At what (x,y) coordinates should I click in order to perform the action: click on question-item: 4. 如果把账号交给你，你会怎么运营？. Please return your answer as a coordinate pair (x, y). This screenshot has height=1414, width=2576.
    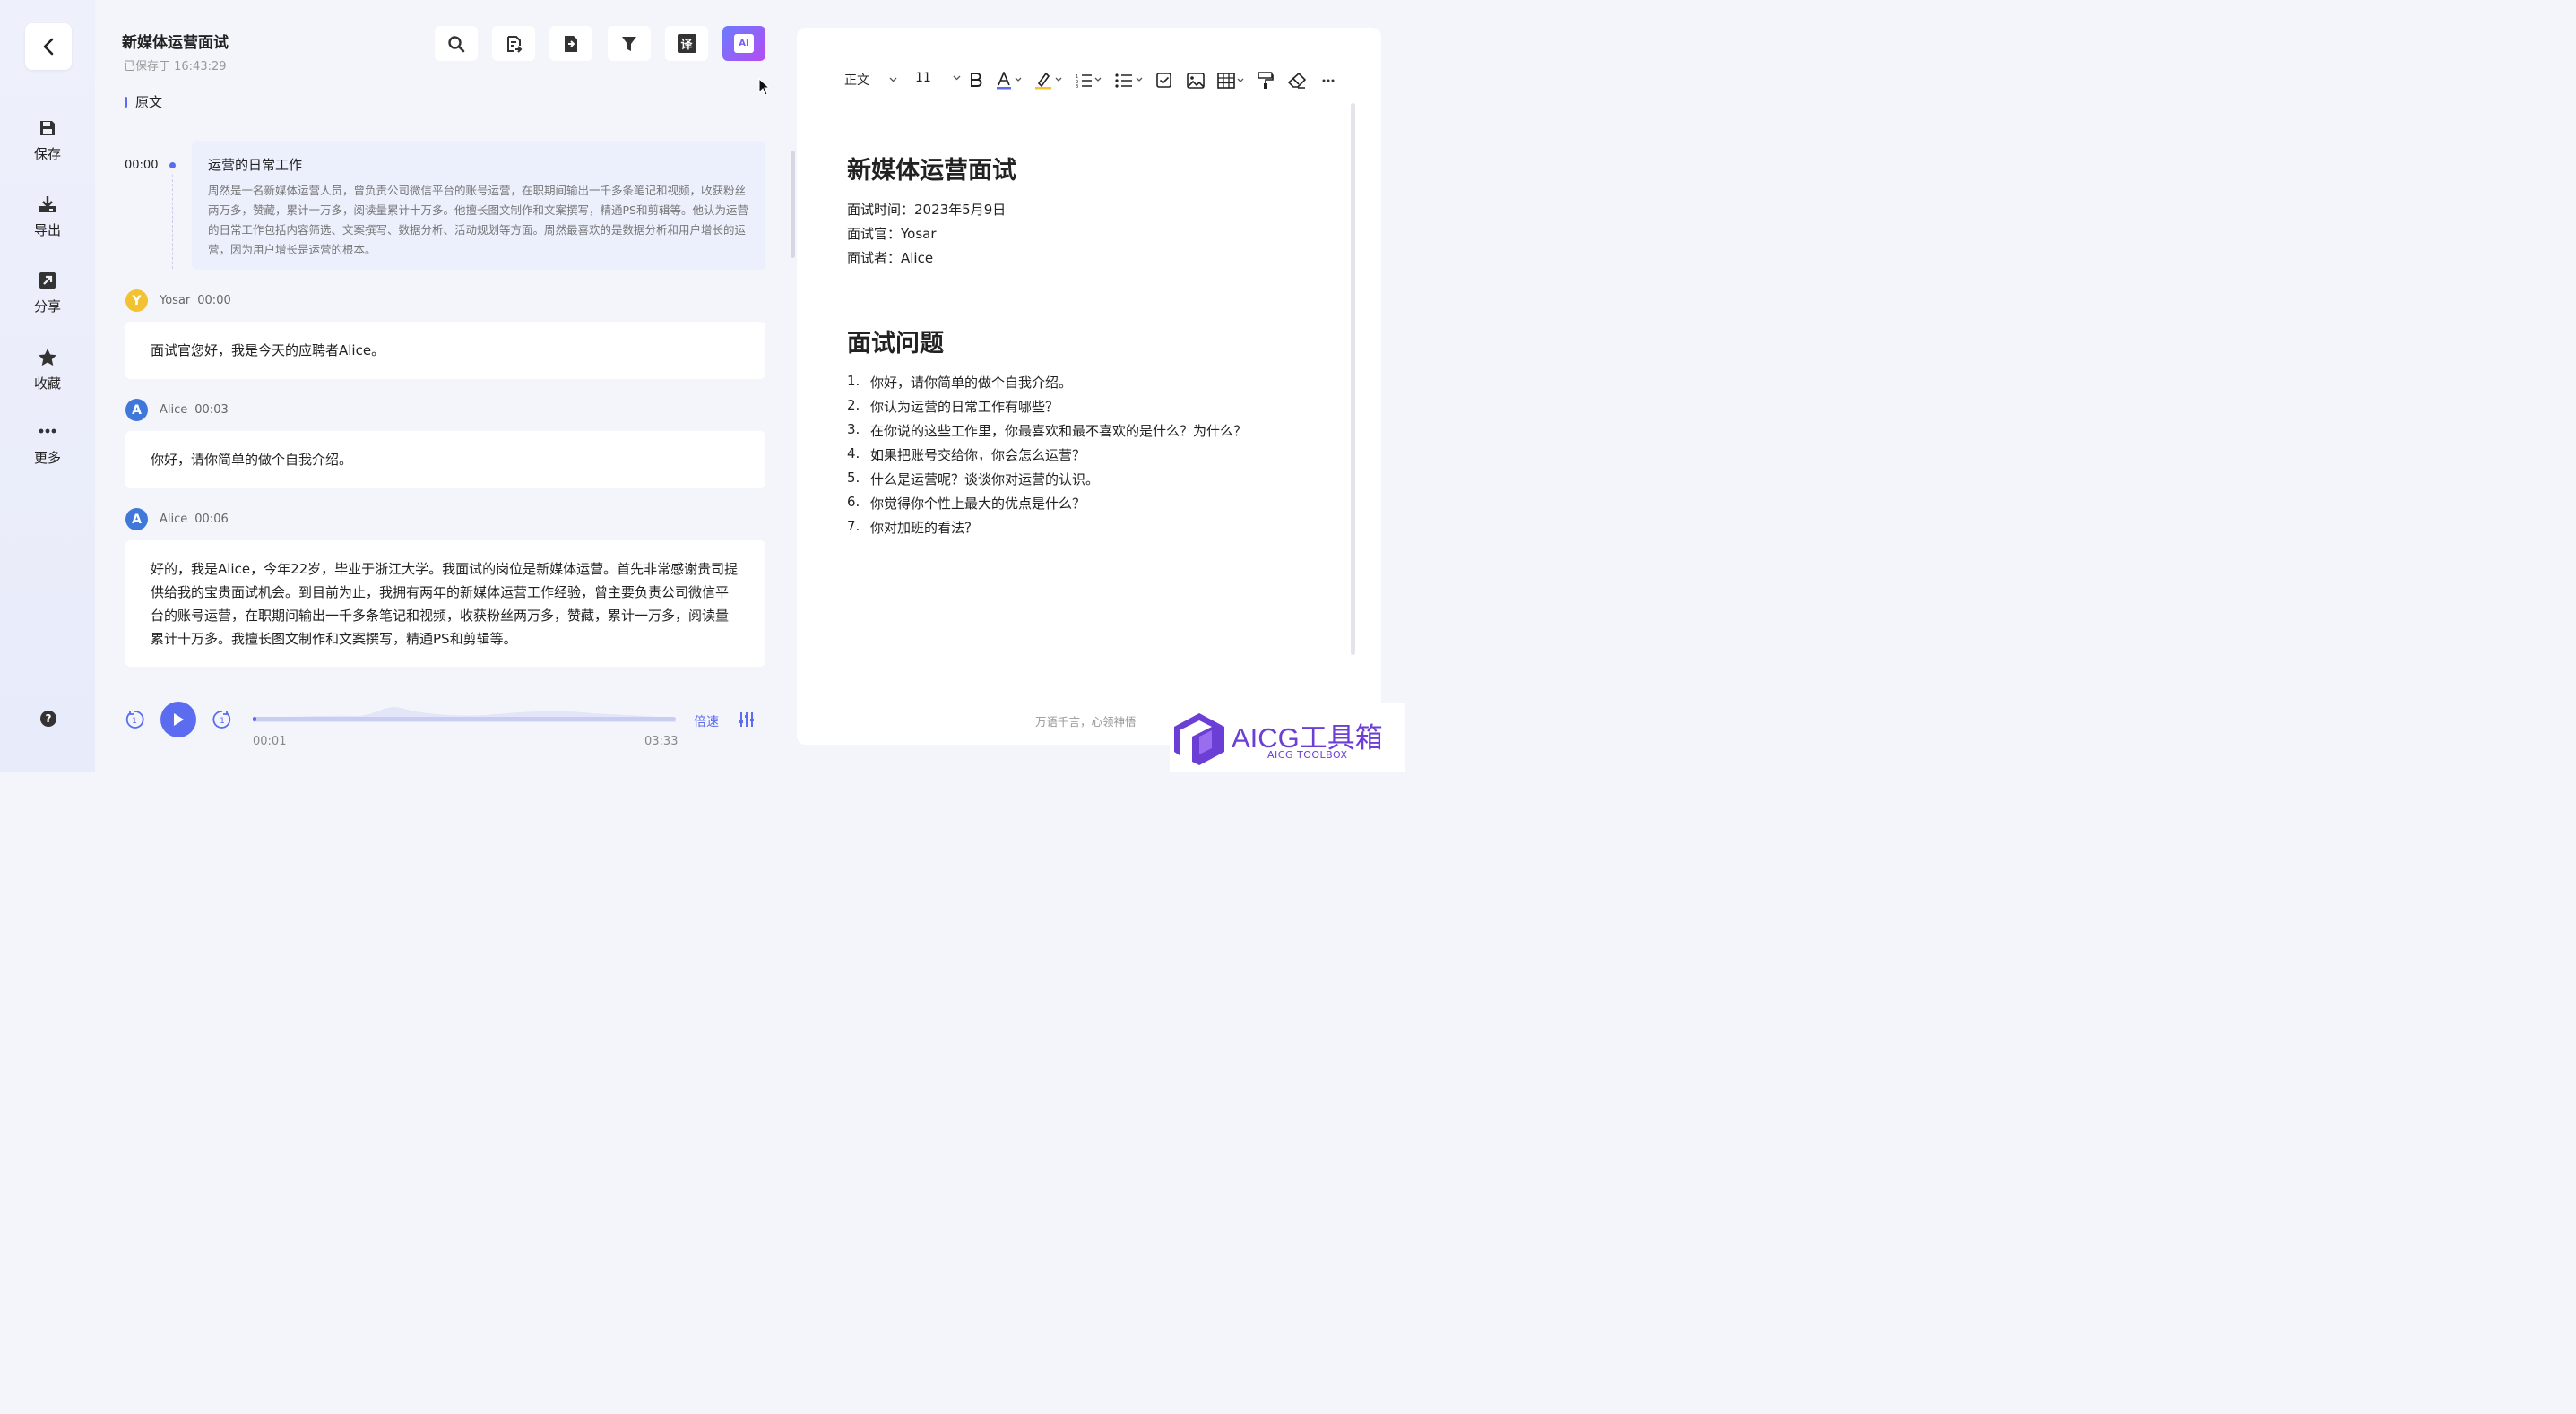
    Looking at the image, I should click on (966, 454).